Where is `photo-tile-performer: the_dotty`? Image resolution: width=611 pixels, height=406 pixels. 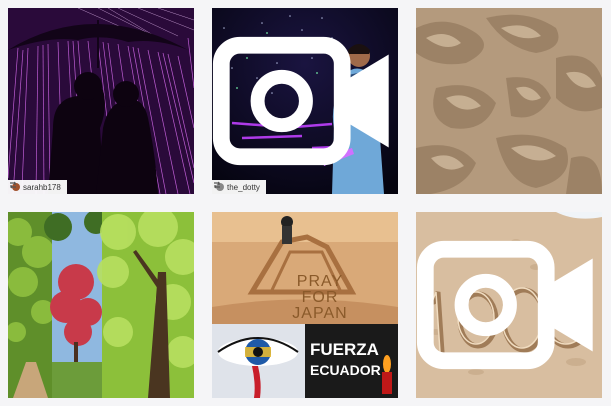
photo-tile-performer: the_dotty is located at coordinates (305, 101).